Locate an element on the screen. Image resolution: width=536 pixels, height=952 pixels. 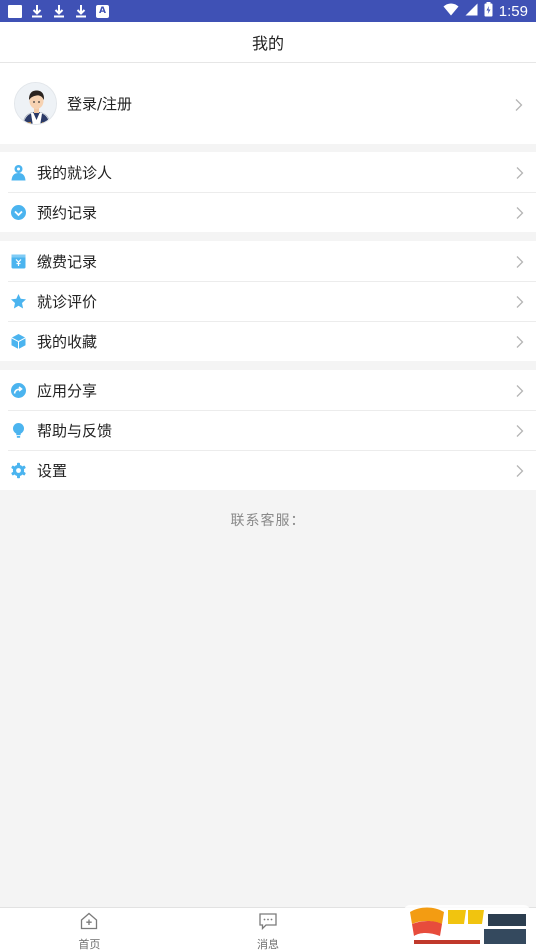
menu-group-app: 应用分享 帮助与反馈 设置 is located at coordinates (268, 430).